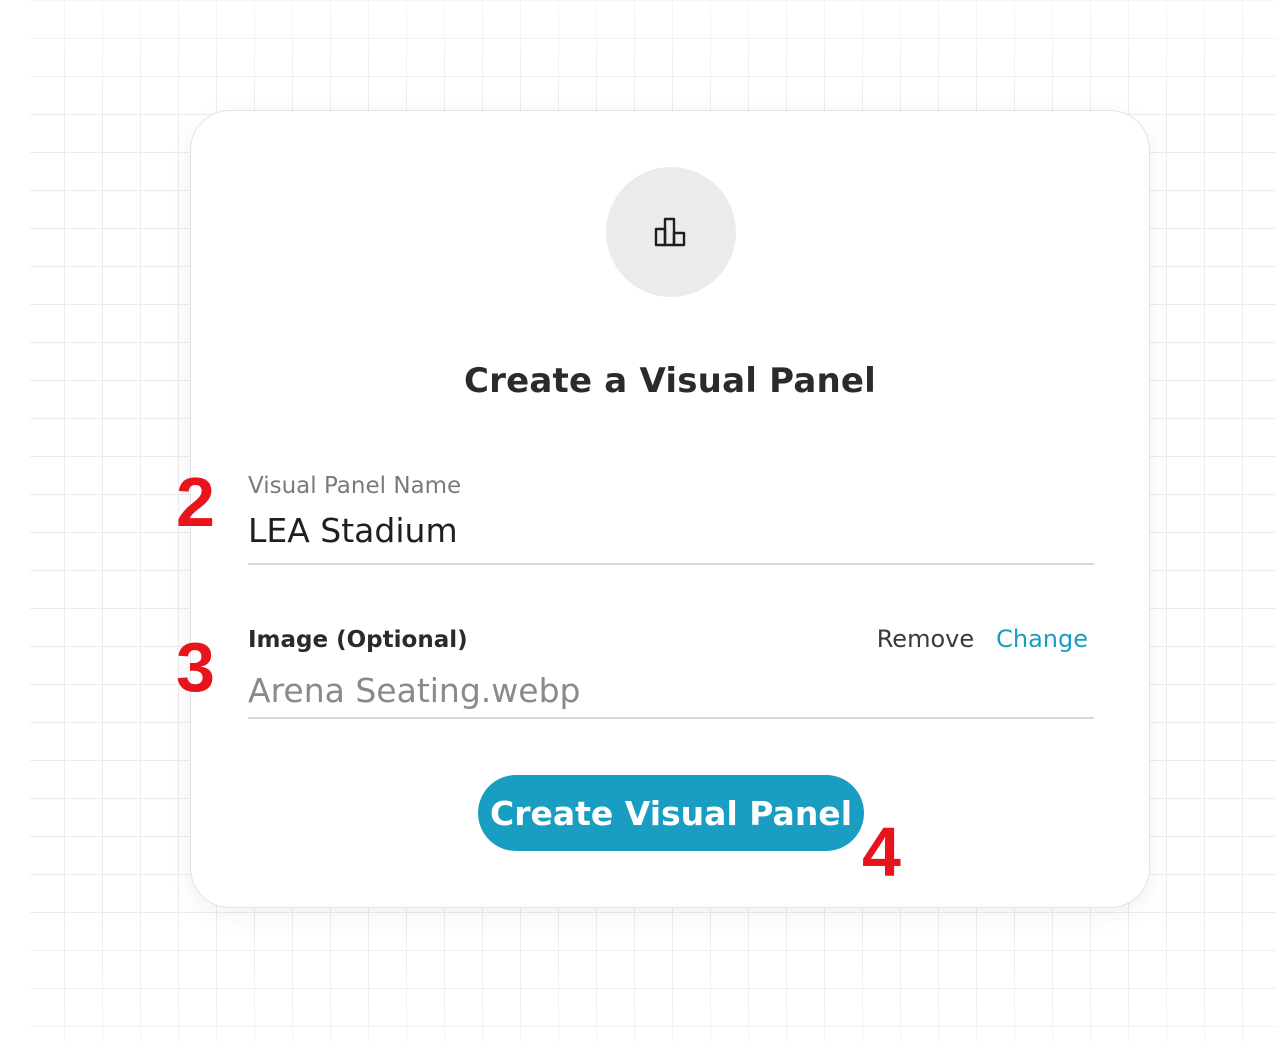 The height and width of the screenshot is (1042, 1276). What do you see at coordinates (670, 381) in the screenshot?
I see `dialog-title: Create a Visual Panel` at bounding box center [670, 381].